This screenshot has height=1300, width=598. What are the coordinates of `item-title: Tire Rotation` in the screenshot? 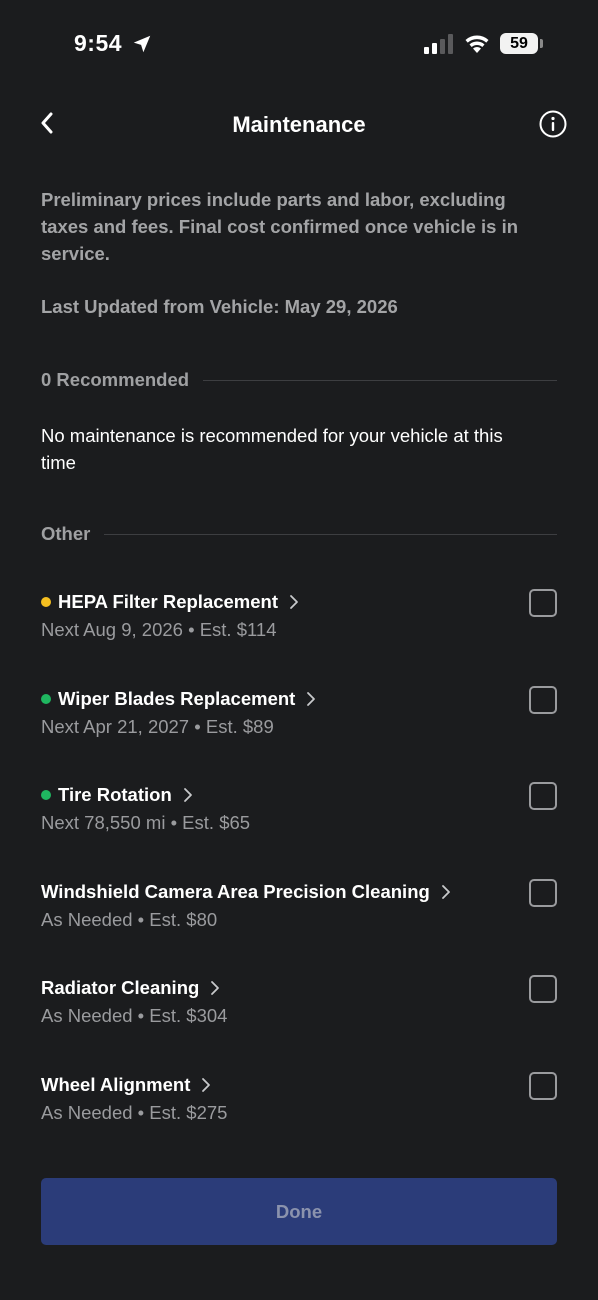 It's located at (115, 794).